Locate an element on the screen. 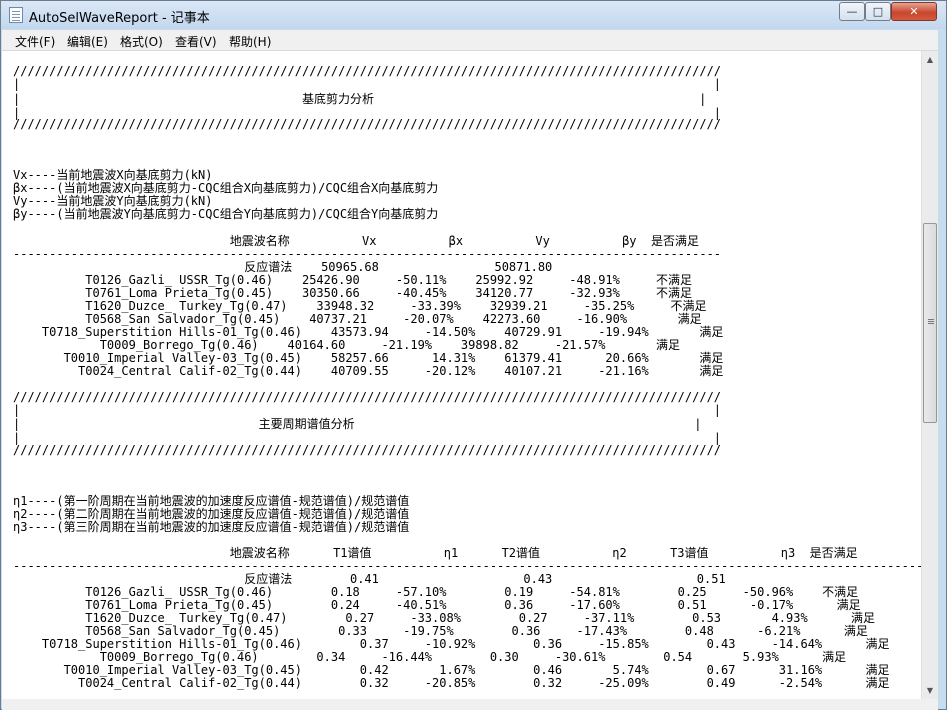  scroll-up-arrow-icon: ▲ is located at coordinates (930, 59).